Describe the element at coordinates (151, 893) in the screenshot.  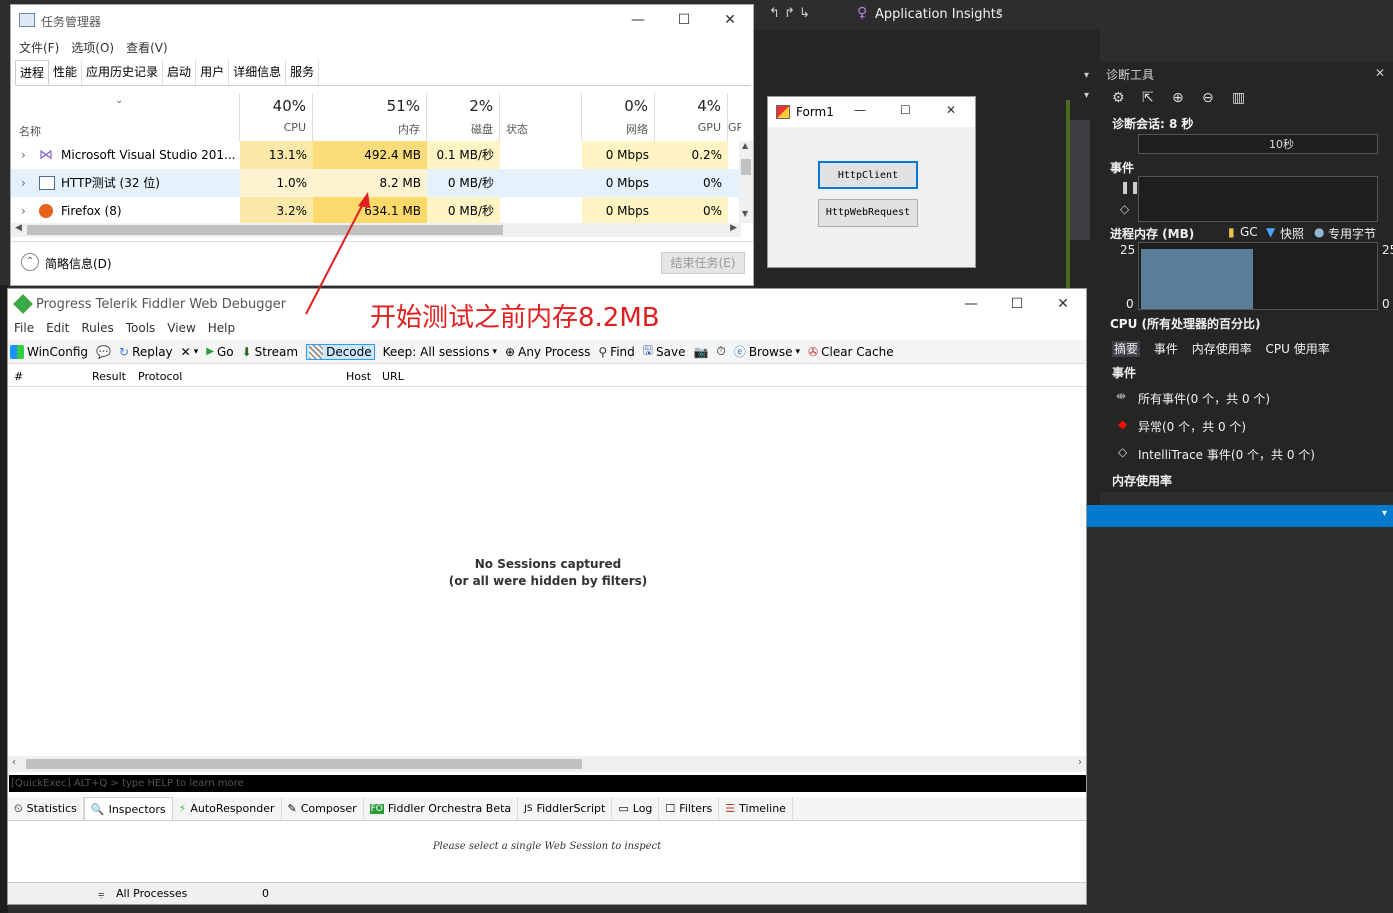
I see `all-processes-filter: All Processes` at that location.